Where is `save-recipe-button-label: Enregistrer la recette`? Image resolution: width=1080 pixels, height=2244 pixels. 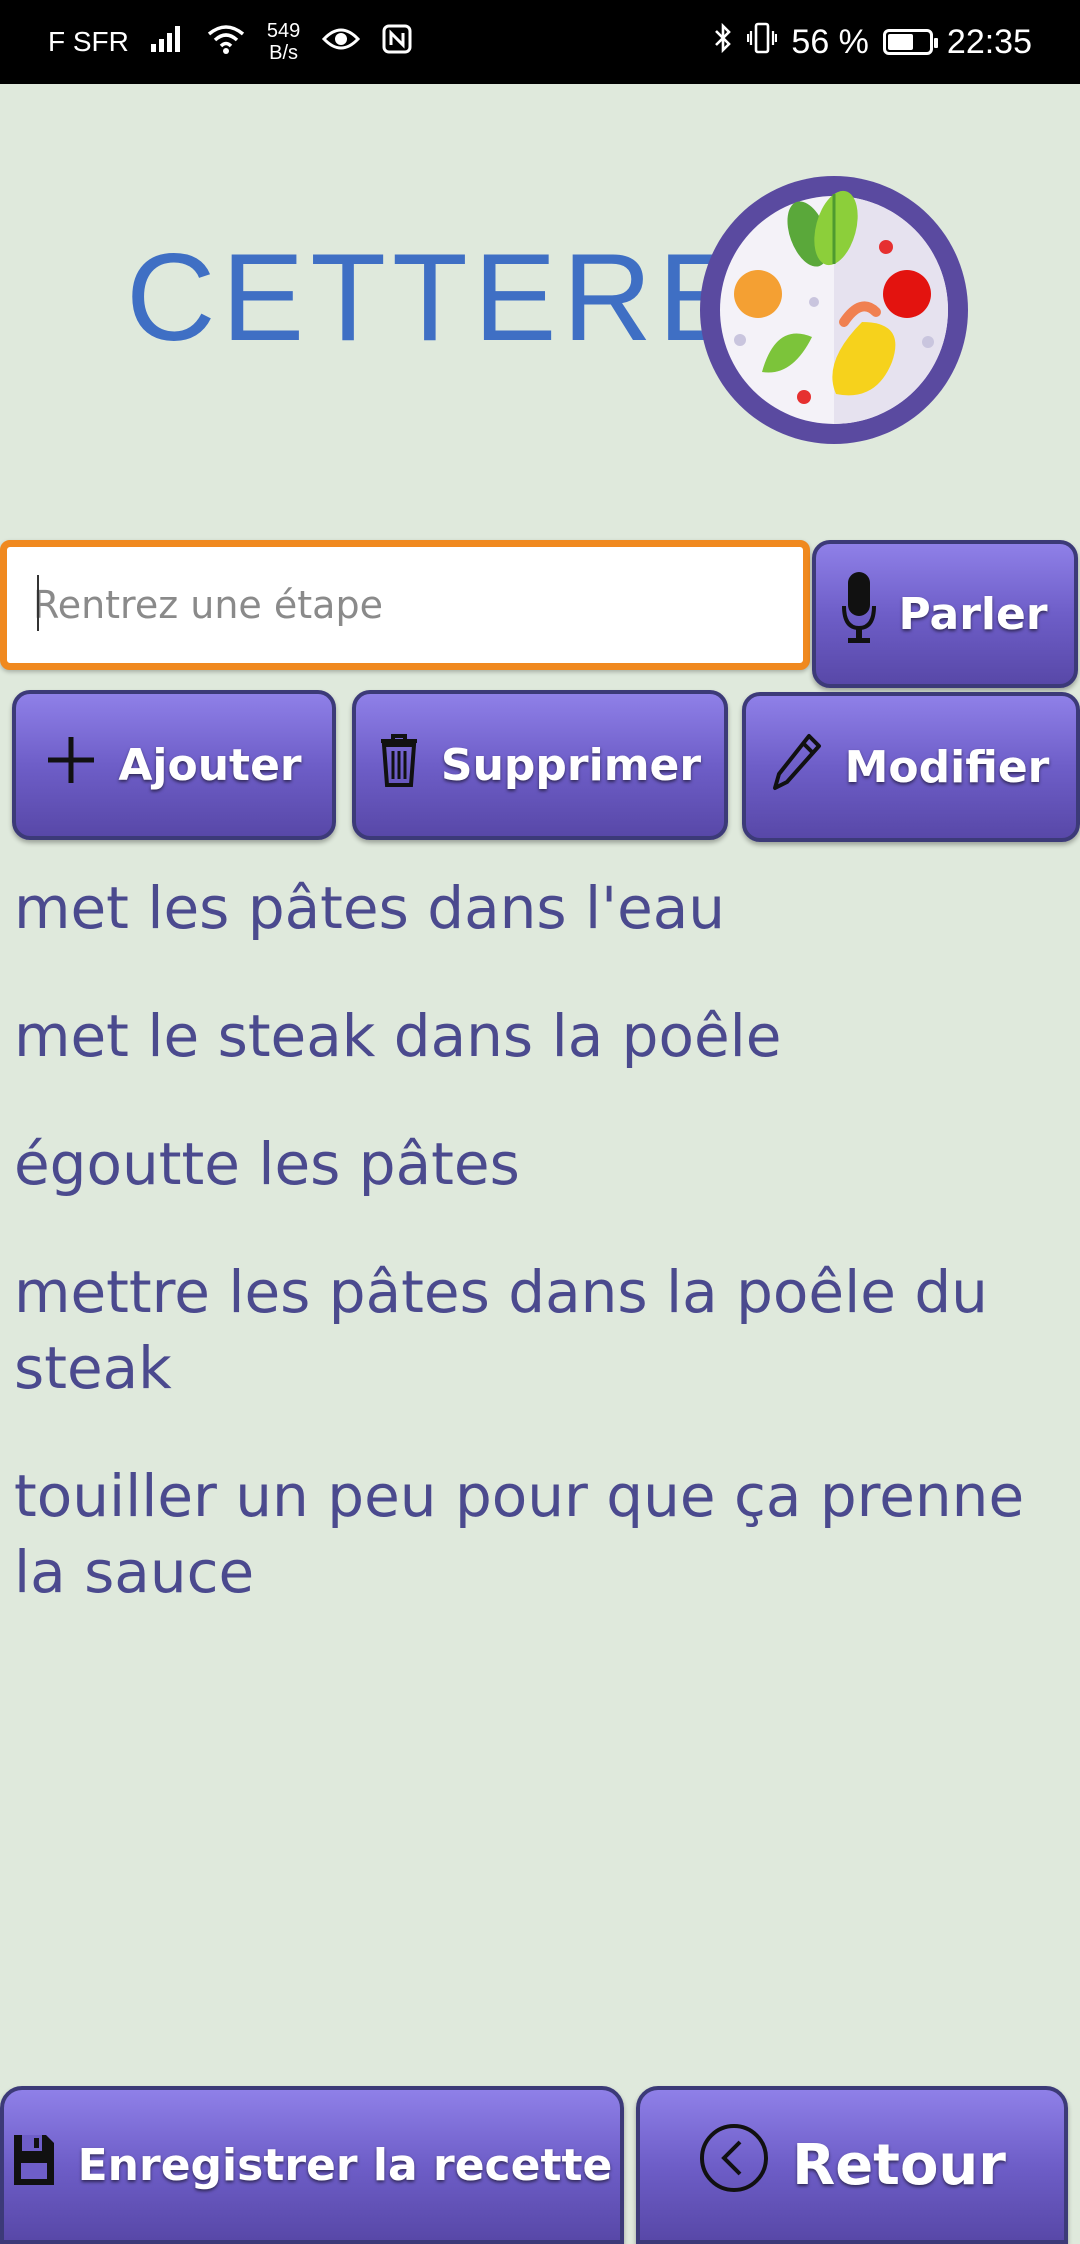 save-recipe-button-label: Enregistrer la recette is located at coordinates (345, 2165).